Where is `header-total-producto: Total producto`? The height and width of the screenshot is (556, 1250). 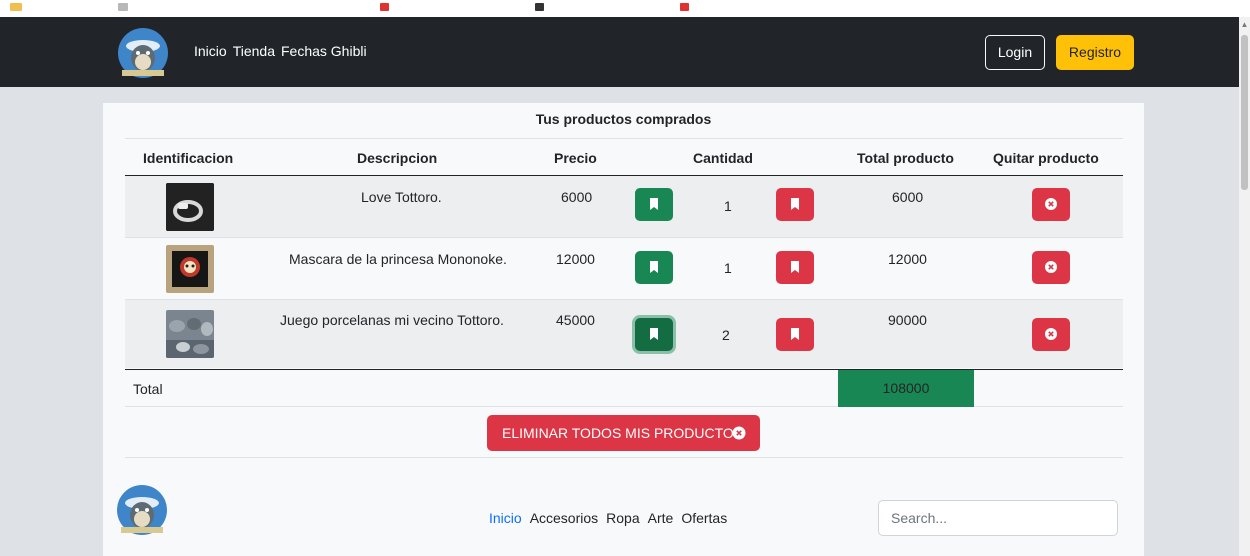
header-total-producto: Total producto is located at coordinates (905, 158).